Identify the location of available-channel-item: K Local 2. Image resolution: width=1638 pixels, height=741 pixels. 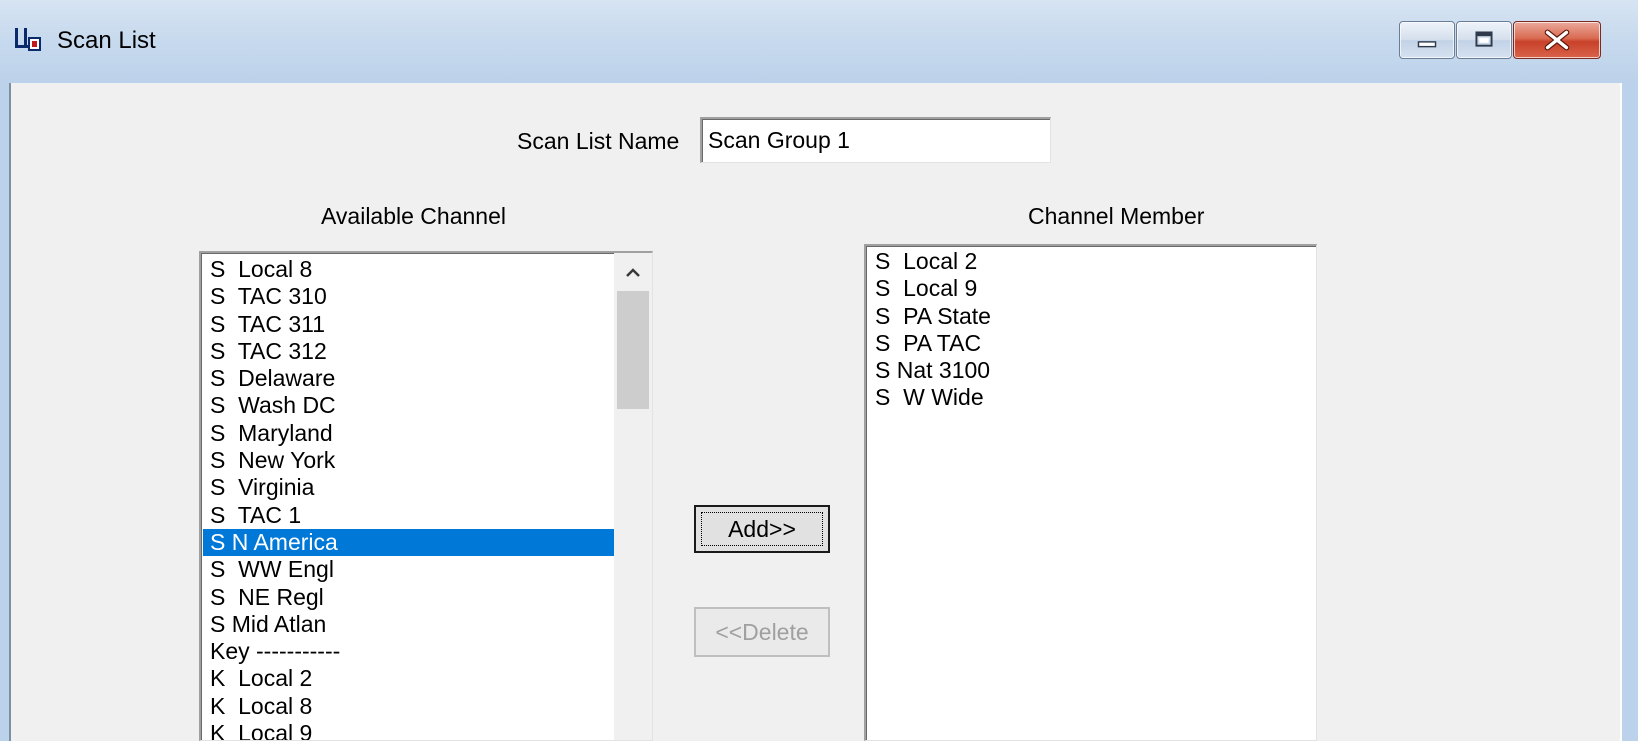
(408, 678).